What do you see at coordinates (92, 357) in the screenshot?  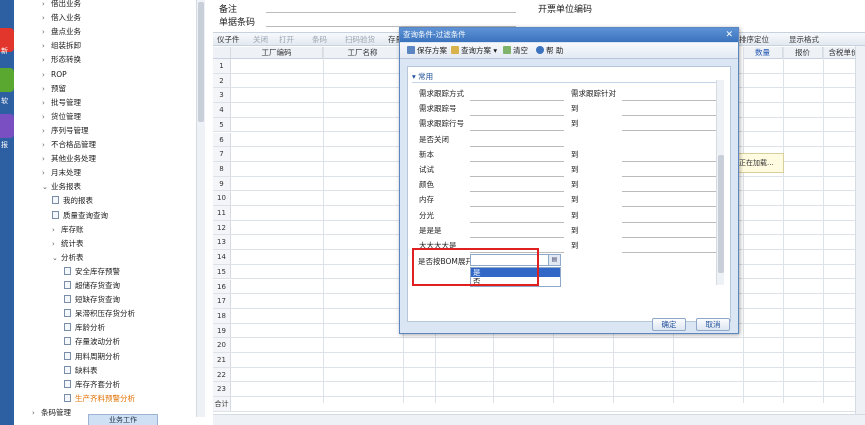 I see `nav-item-25: 用料周期分析` at bounding box center [92, 357].